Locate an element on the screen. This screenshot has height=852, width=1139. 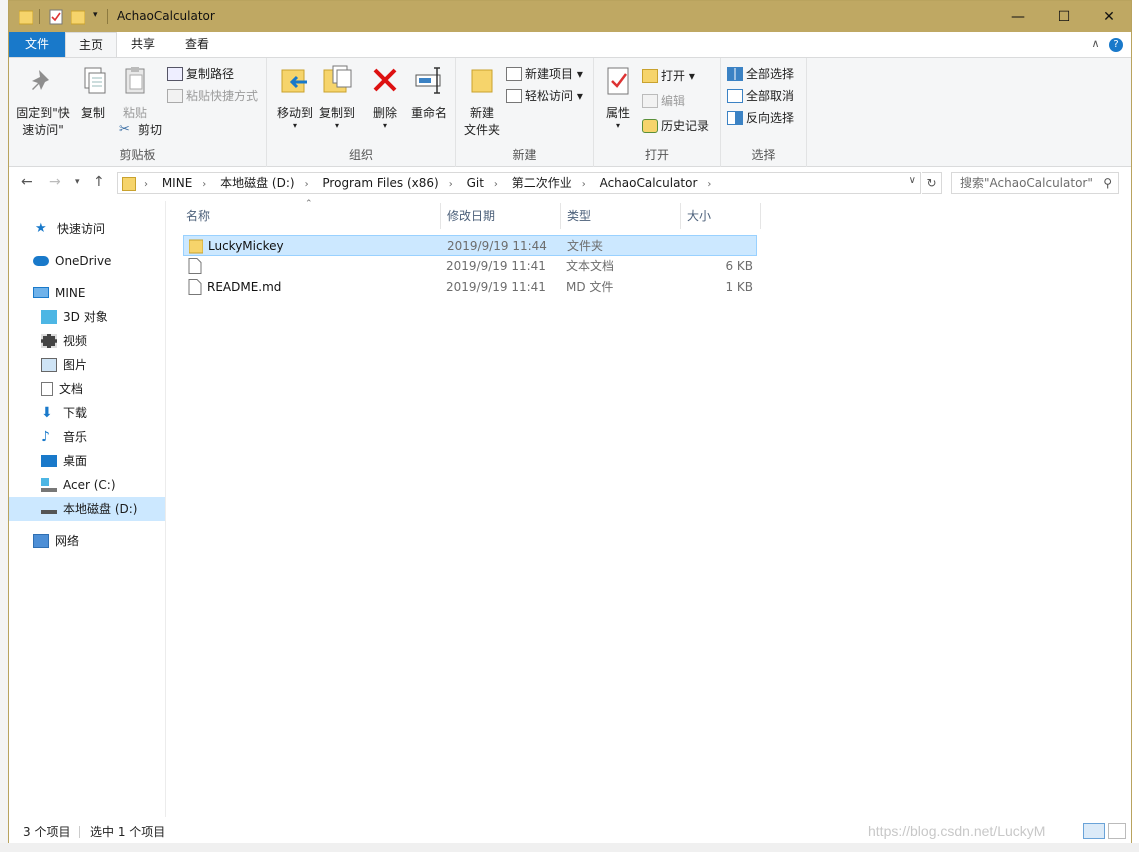
new-folder-qa-icon is located at coordinates (78, 16).